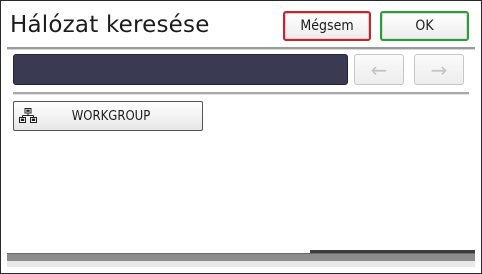  Describe the element at coordinates (241, 93) in the screenshot. I see `list-divider` at that location.